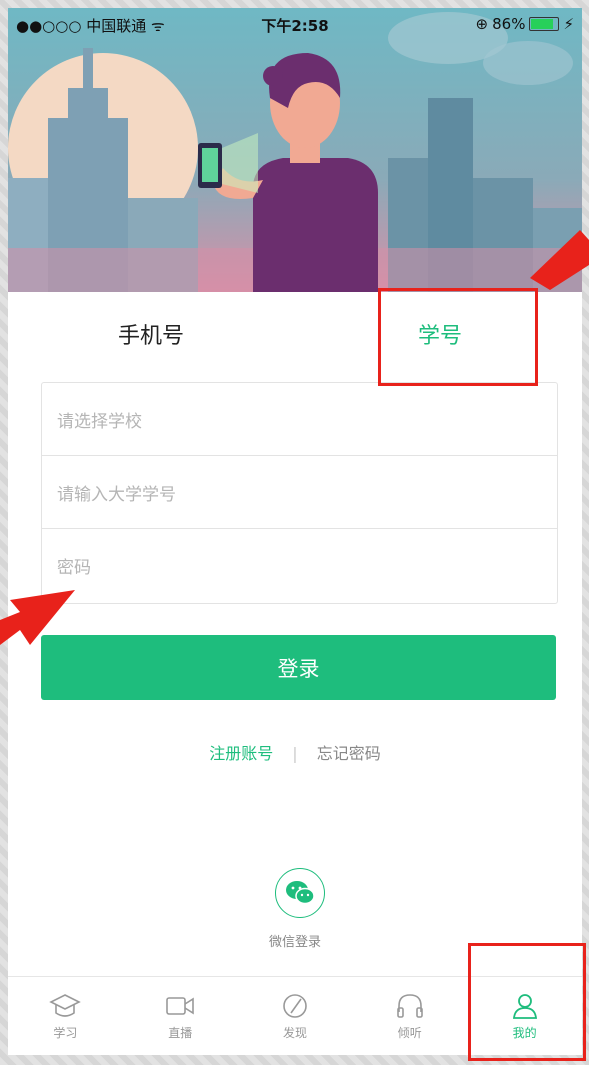 Image resolution: width=589 pixels, height=1065 pixels. Describe the element at coordinates (65, 1005) in the screenshot. I see `graduation-cap-icon` at that location.